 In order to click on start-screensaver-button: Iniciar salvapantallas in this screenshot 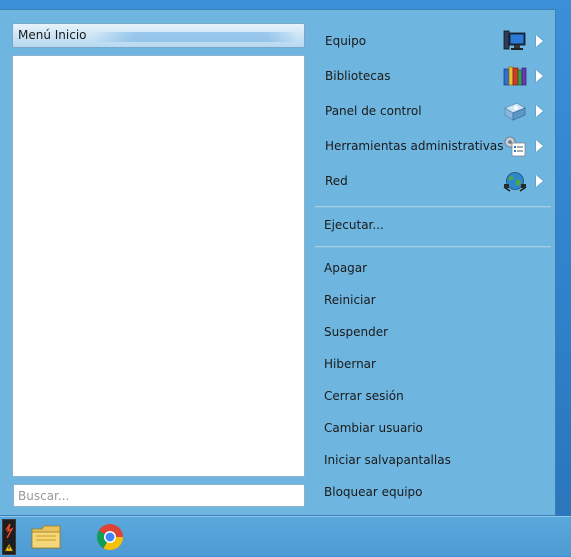, I will do `click(387, 460)`.